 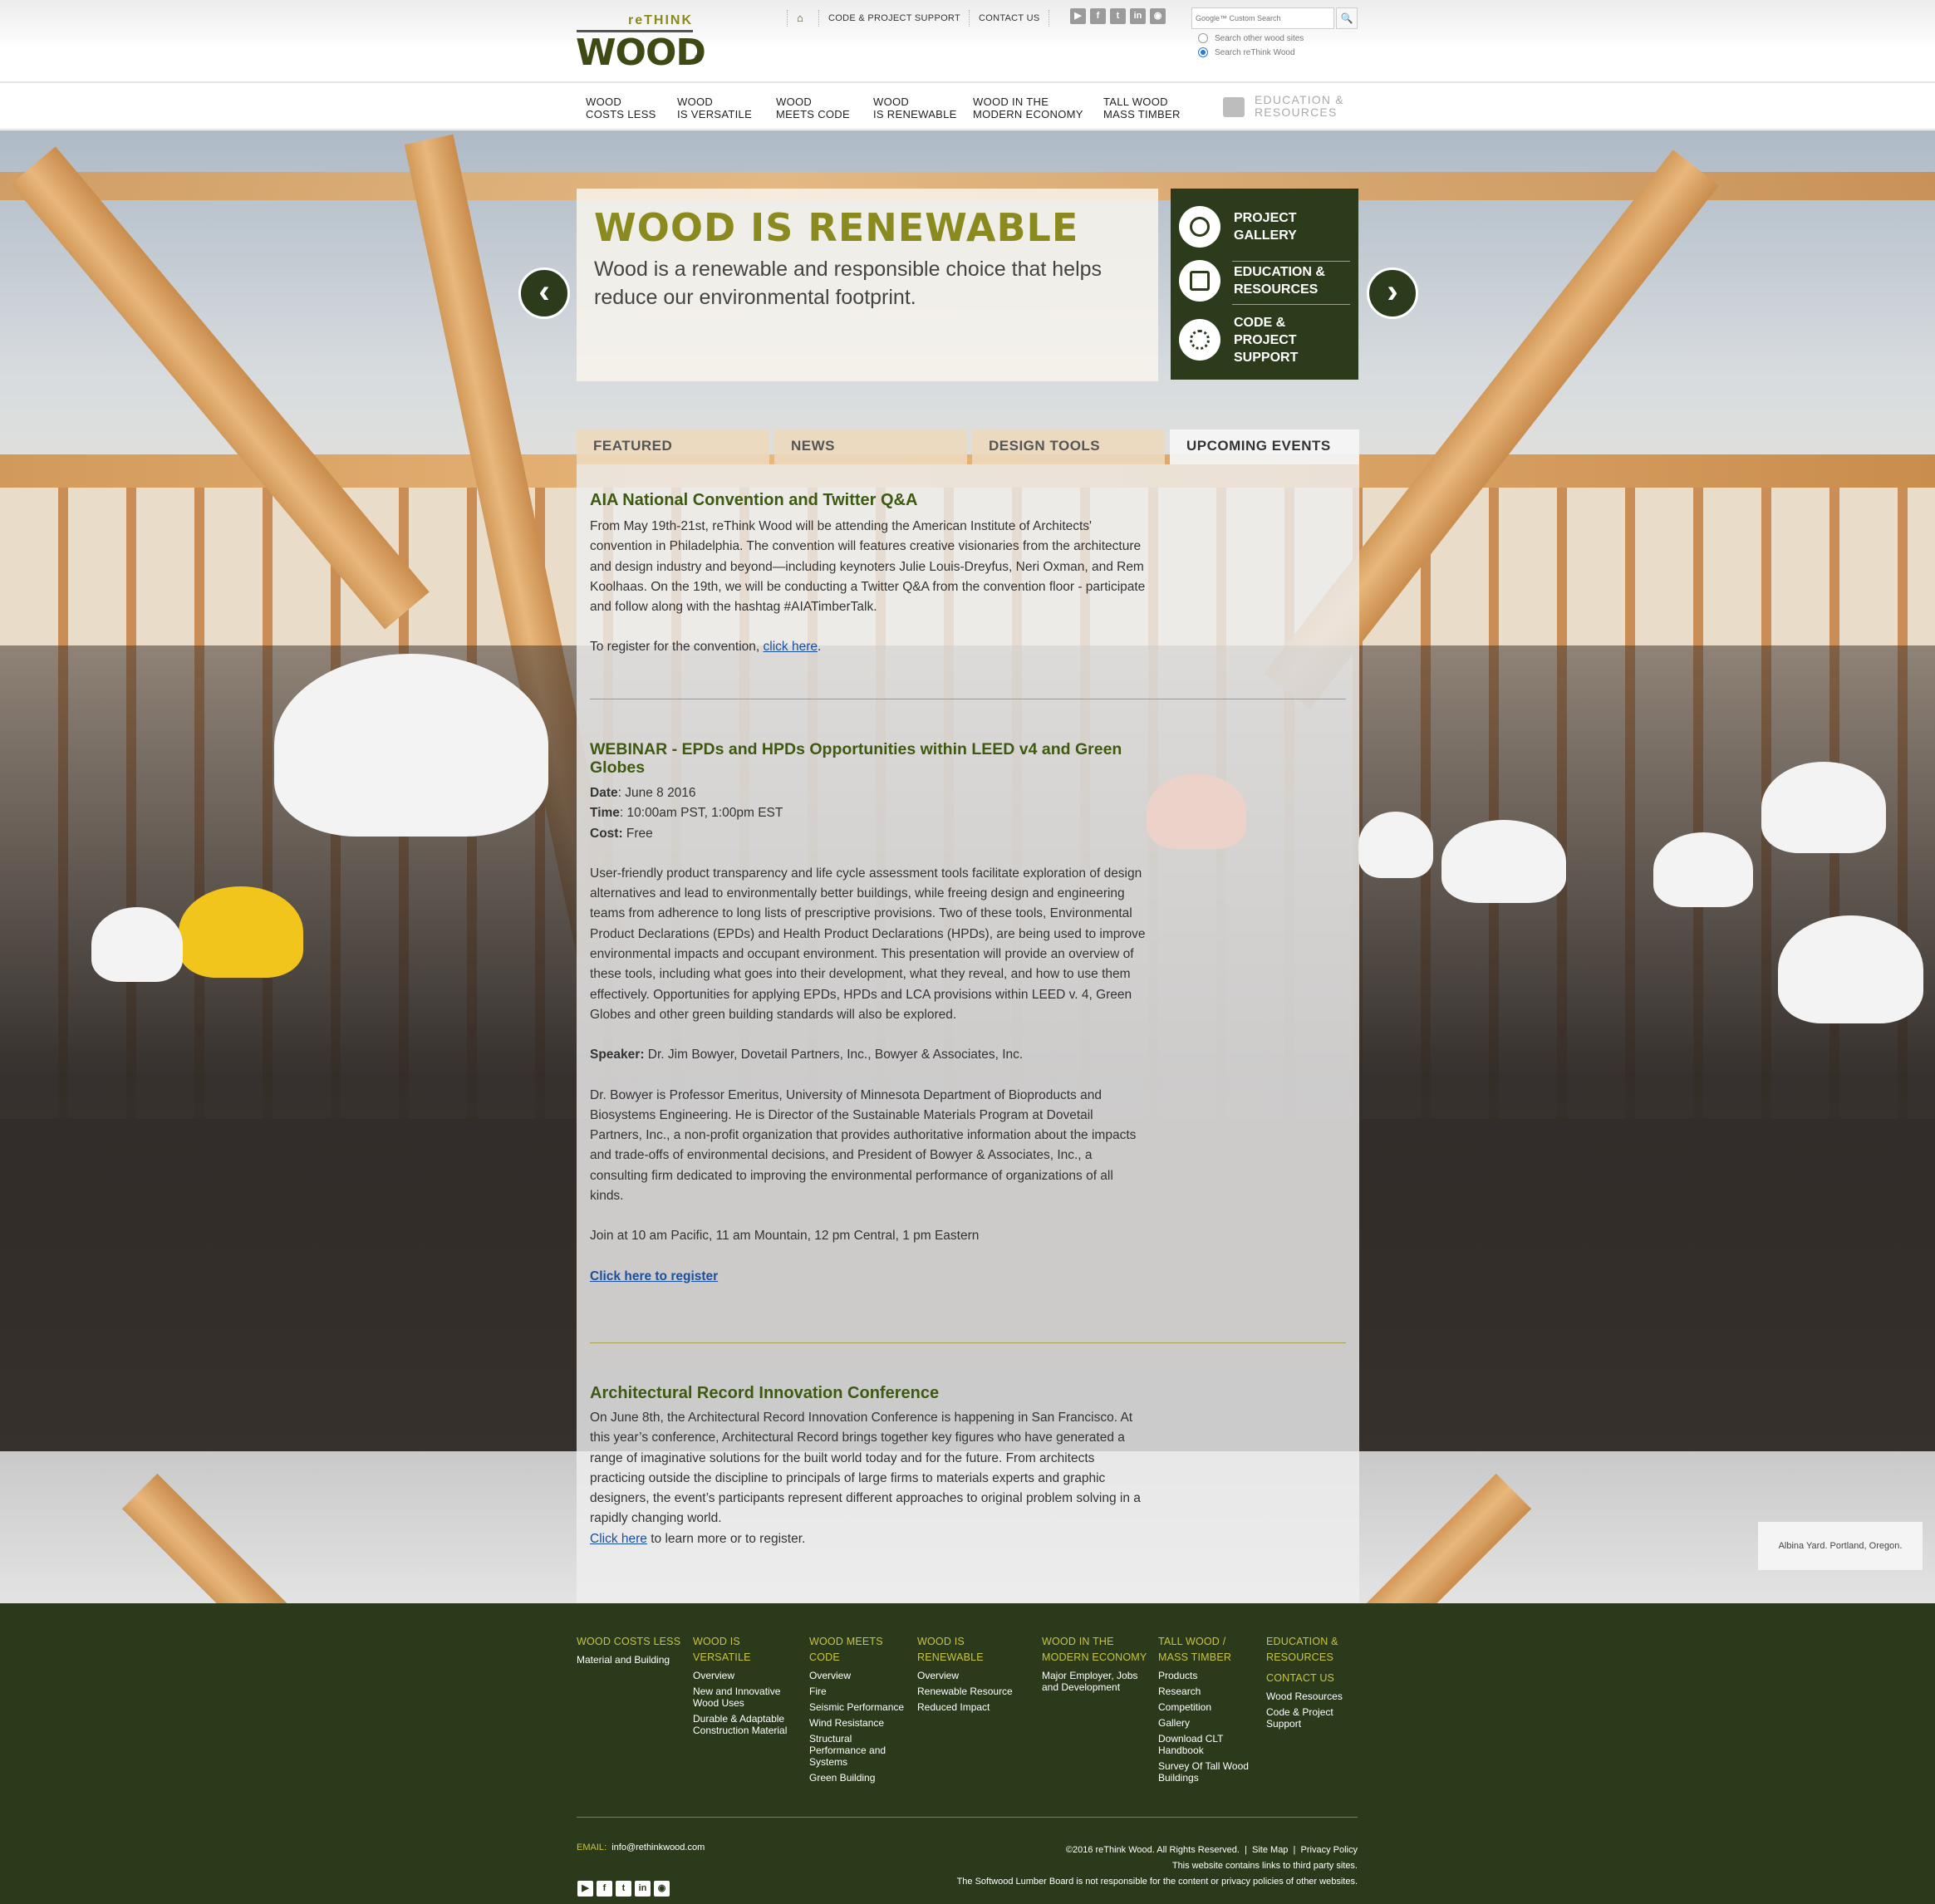 I want to click on lightbulb-icon, so click(x=1199, y=227).